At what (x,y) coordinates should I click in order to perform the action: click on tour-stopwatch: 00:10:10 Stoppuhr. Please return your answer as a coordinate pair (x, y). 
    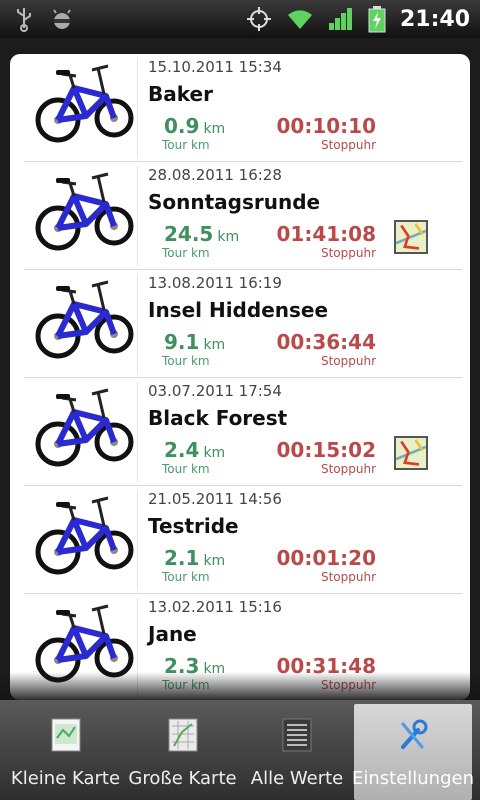
    Looking at the image, I should click on (320, 133).